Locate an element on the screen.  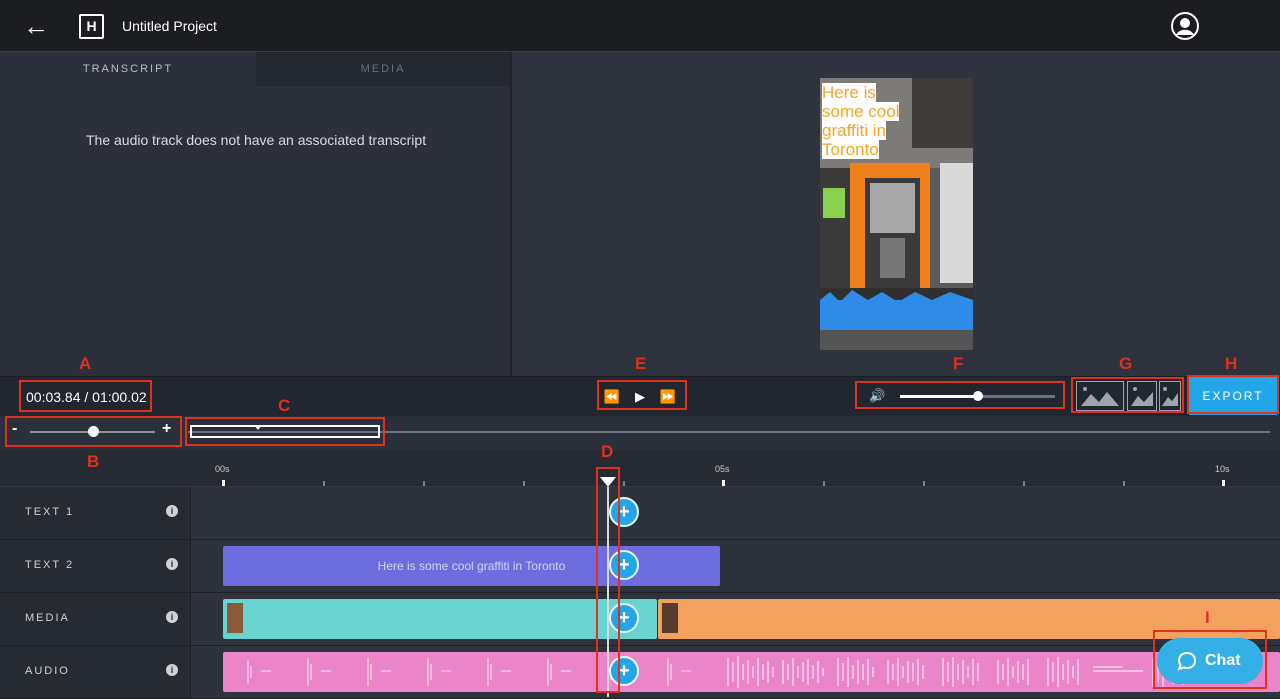
track-label: TEXT 2 i is located at coordinates (95, 566).